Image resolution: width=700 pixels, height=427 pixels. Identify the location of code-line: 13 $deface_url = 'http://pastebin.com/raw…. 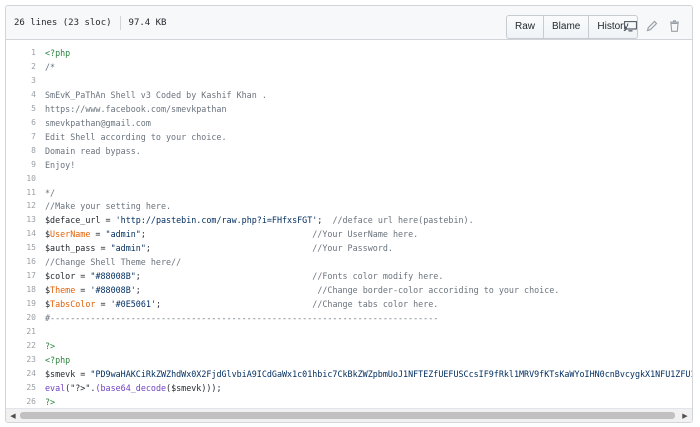
(349, 220).